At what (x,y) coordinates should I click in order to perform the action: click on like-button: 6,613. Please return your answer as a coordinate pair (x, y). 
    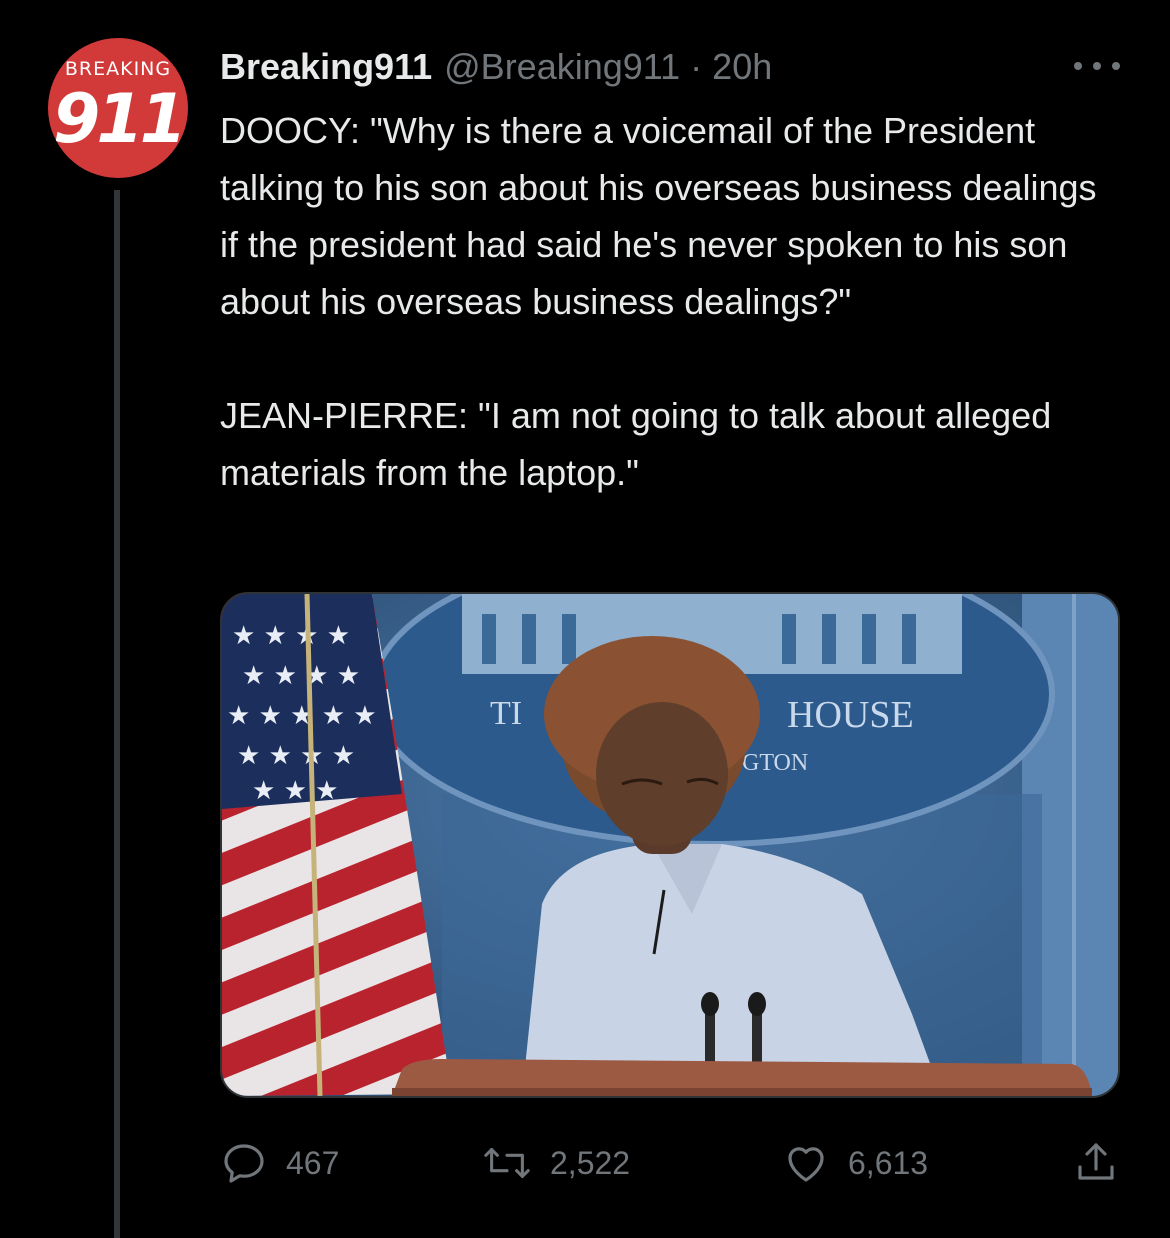
    Looking at the image, I should click on (855, 1163).